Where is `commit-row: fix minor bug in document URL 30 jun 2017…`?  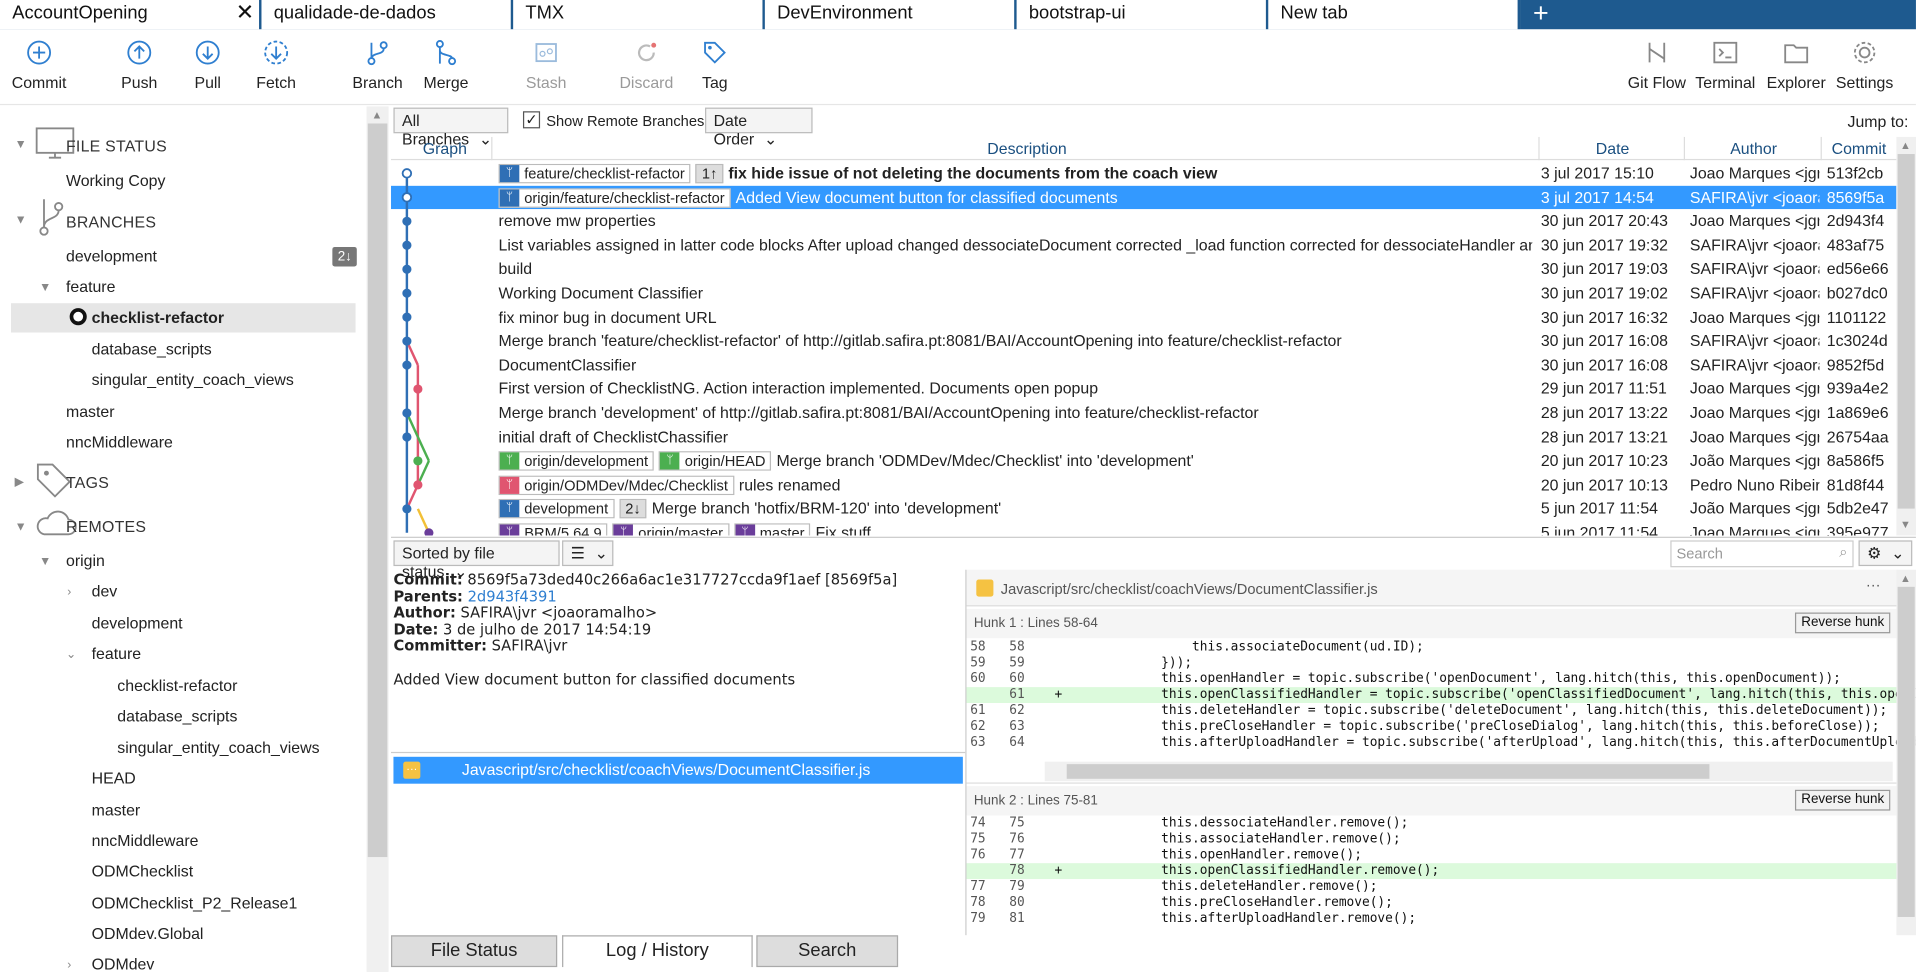 commit-row: fix minor bug in document URL 30 jun 2017… is located at coordinates (1143, 317).